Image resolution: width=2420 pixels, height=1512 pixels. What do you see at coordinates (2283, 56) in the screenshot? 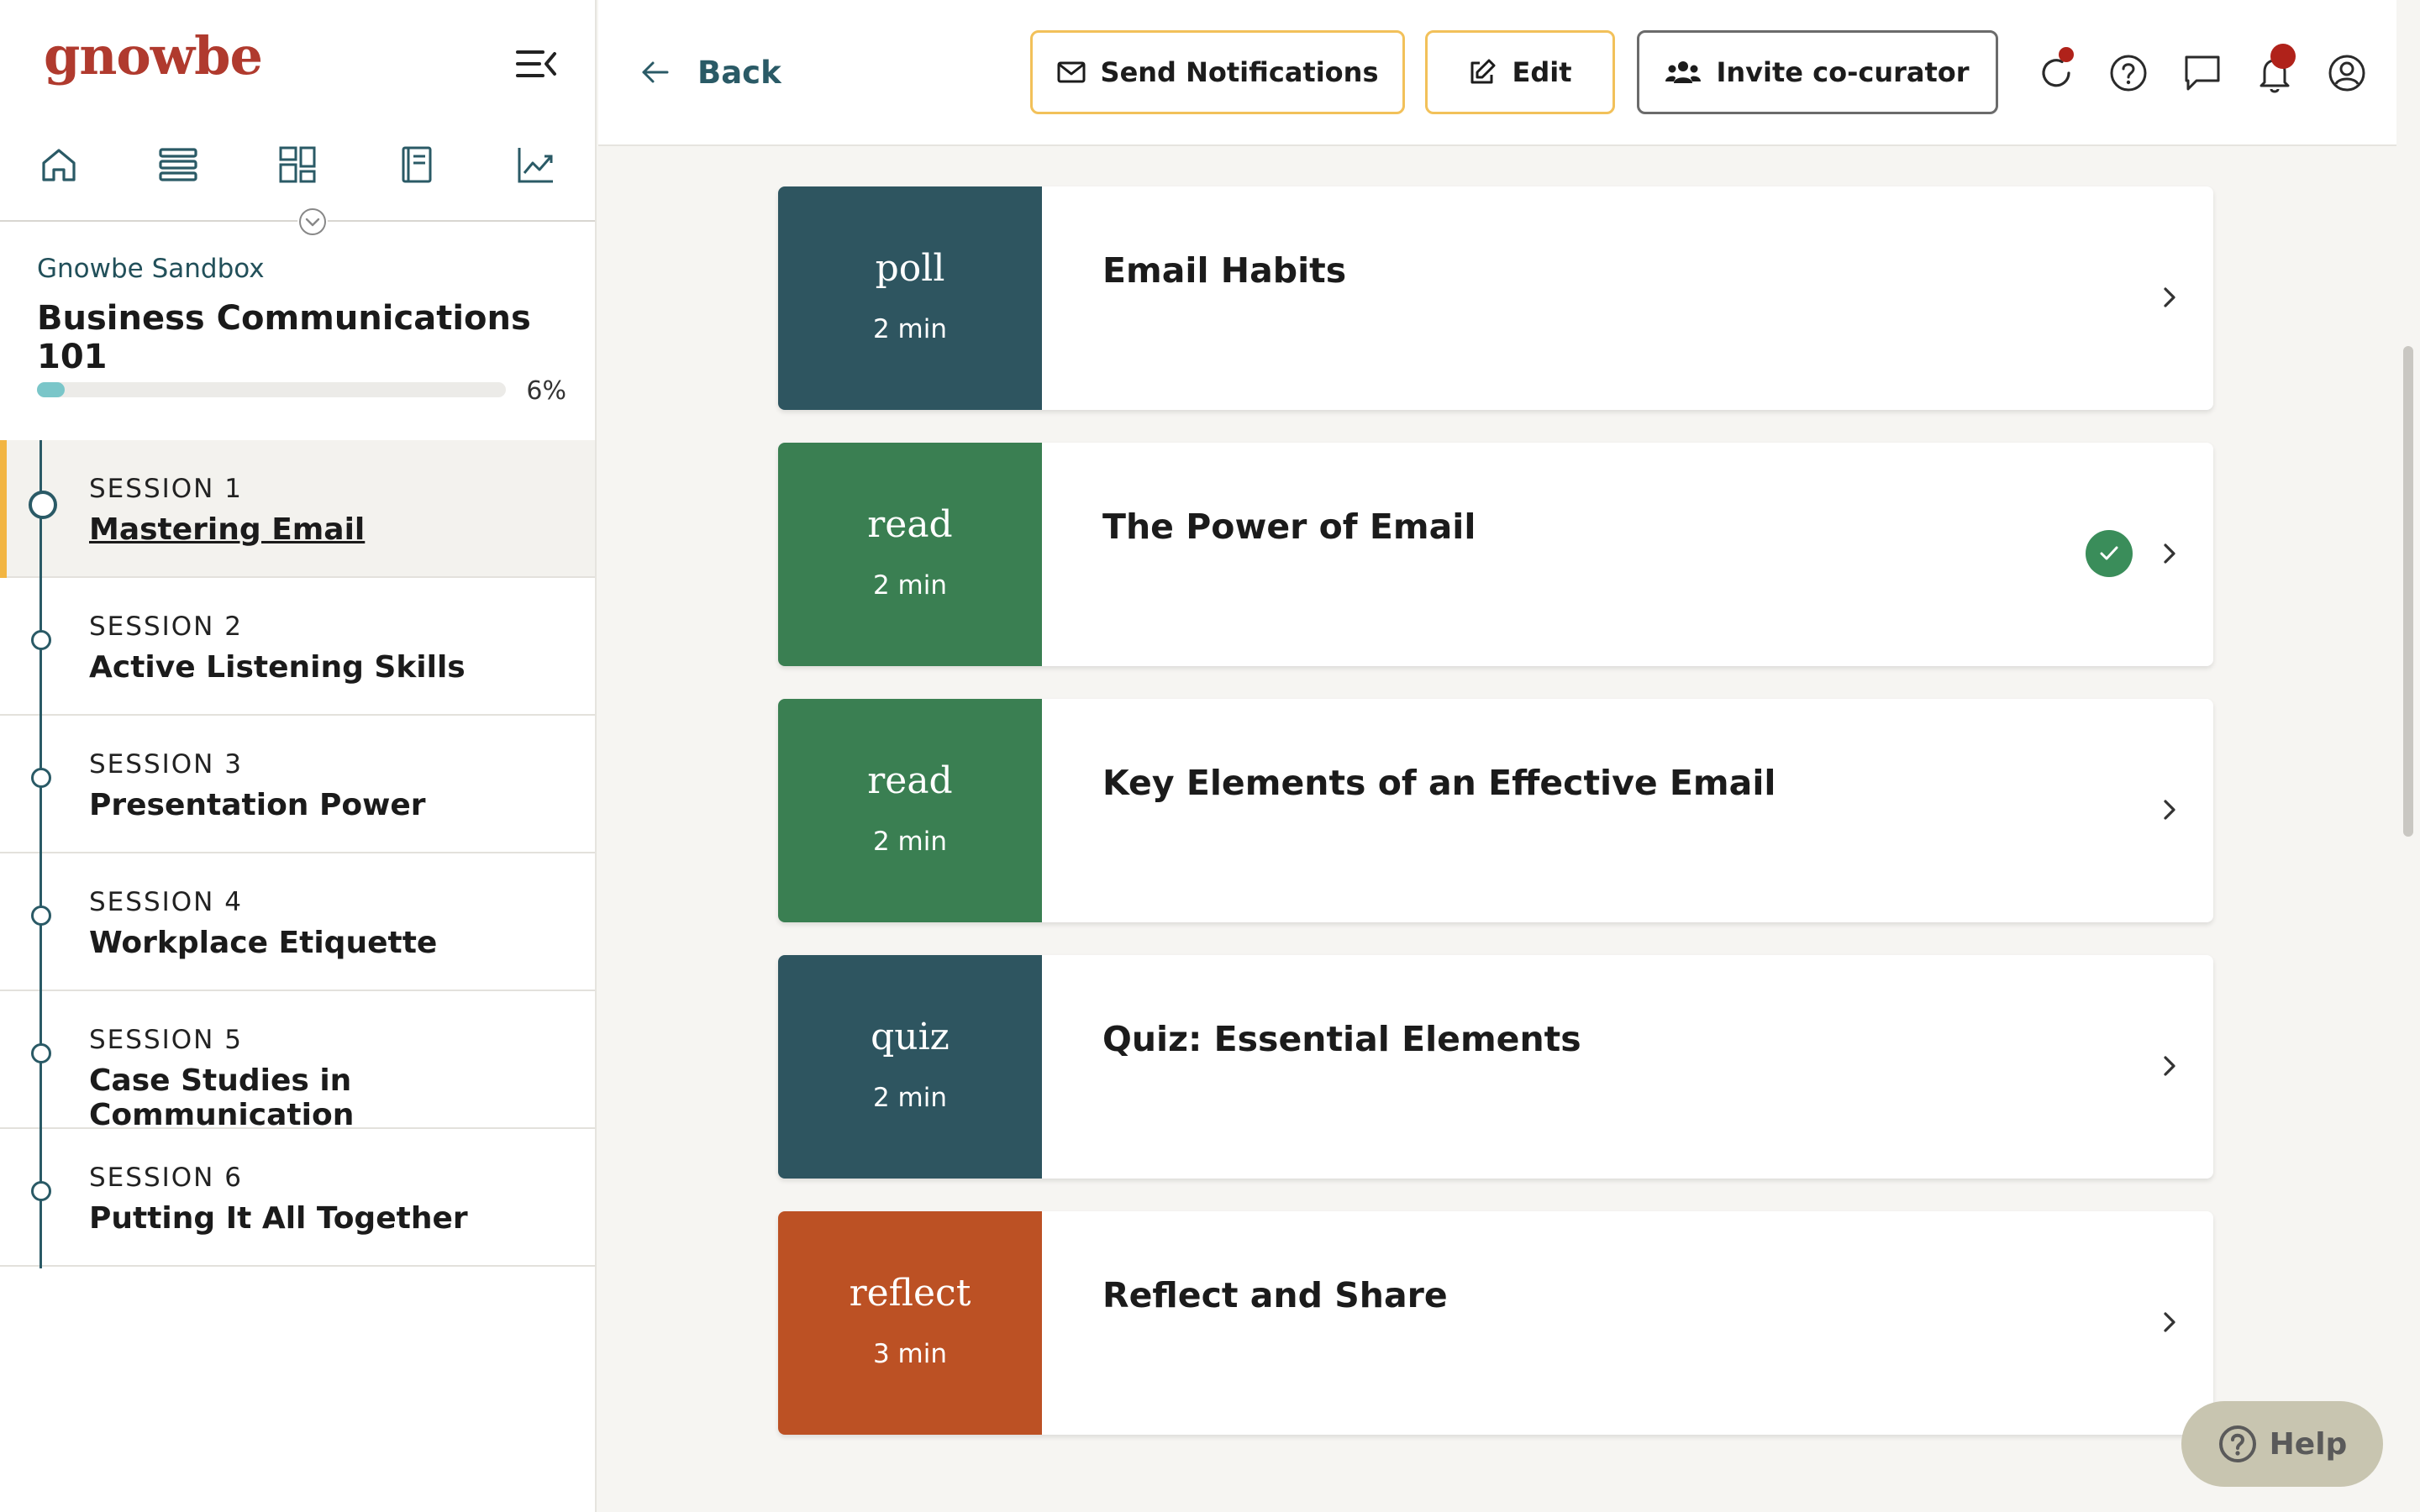
I see `notification-badge` at bounding box center [2283, 56].